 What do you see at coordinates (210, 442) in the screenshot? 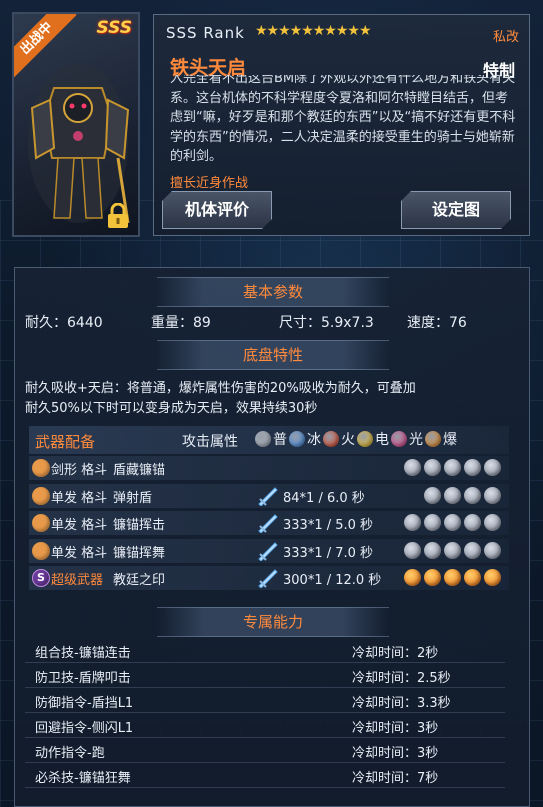
I see `attack-attribute-label: 攻击属性` at bounding box center [210, 442].